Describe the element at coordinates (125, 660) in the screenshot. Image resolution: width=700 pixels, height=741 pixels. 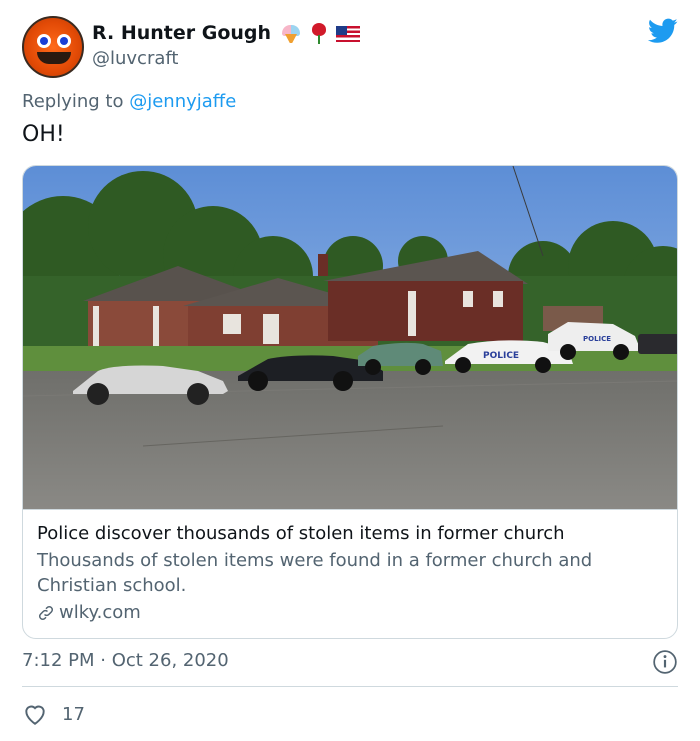
I see `tweet-timestamp: 7:12 PM · Oct 26, 2020` at that location.